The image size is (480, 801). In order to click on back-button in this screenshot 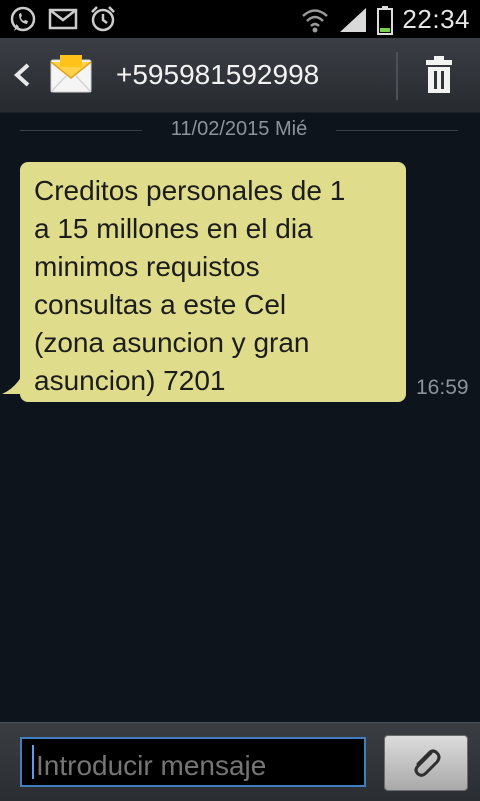, I will do `click(22, 75)`.